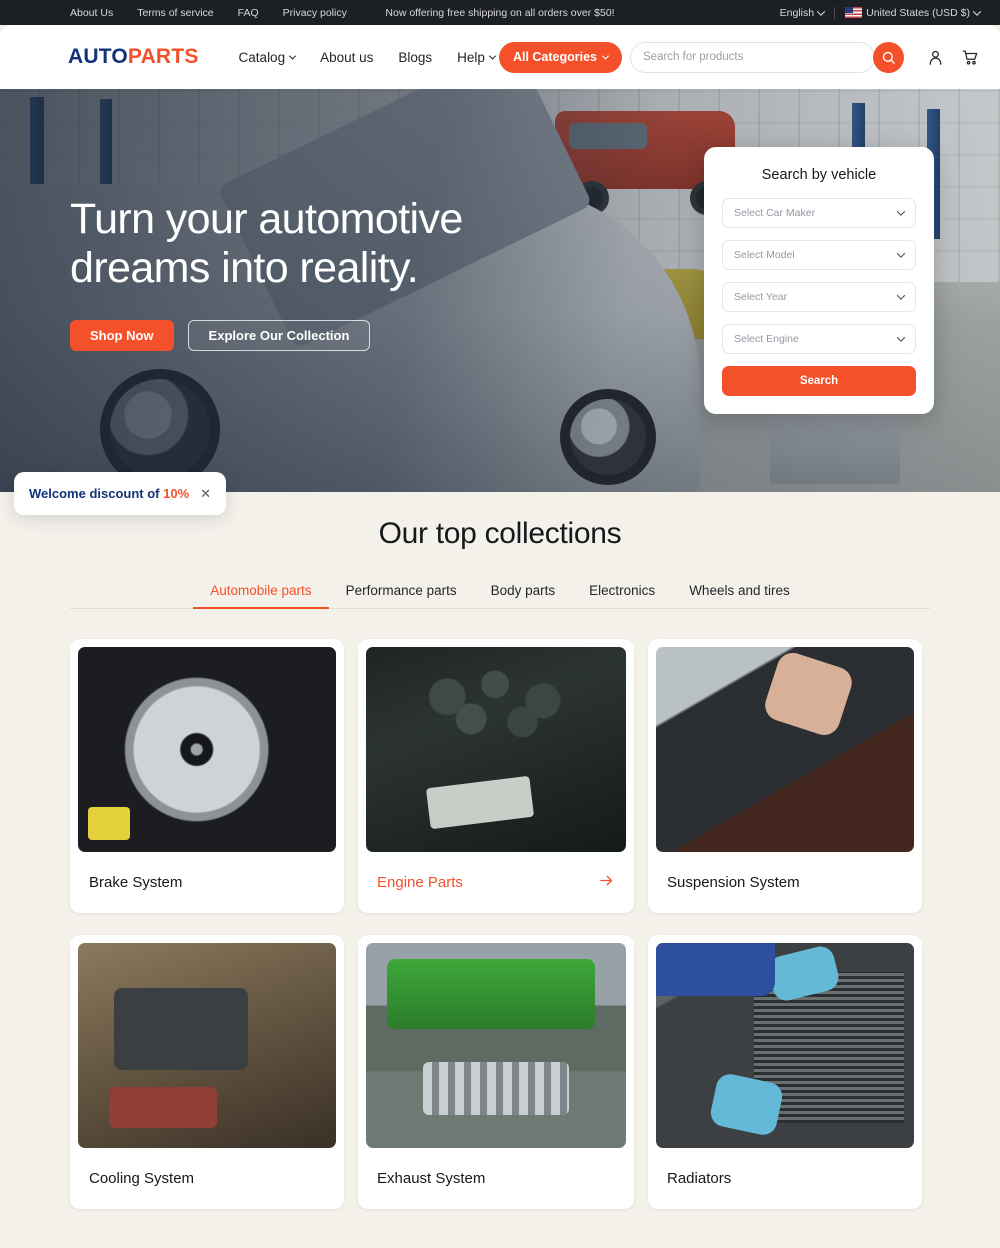 This screenshot has height=1248, width=1000. I want to click on search-box, so click(752, 57).